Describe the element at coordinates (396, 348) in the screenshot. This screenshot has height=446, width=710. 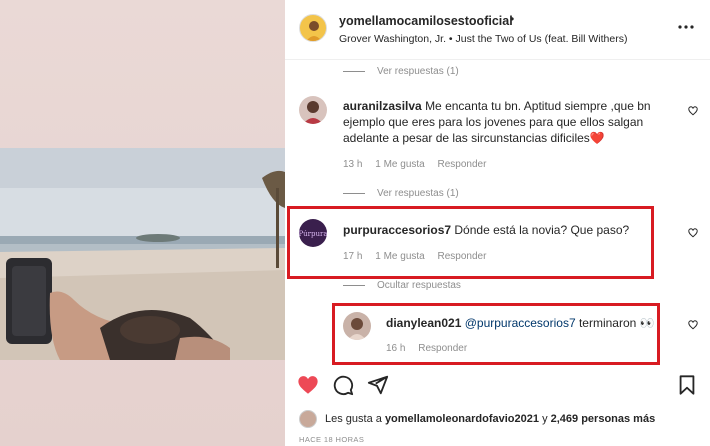
I see `reply-time: 16 h` at that location.